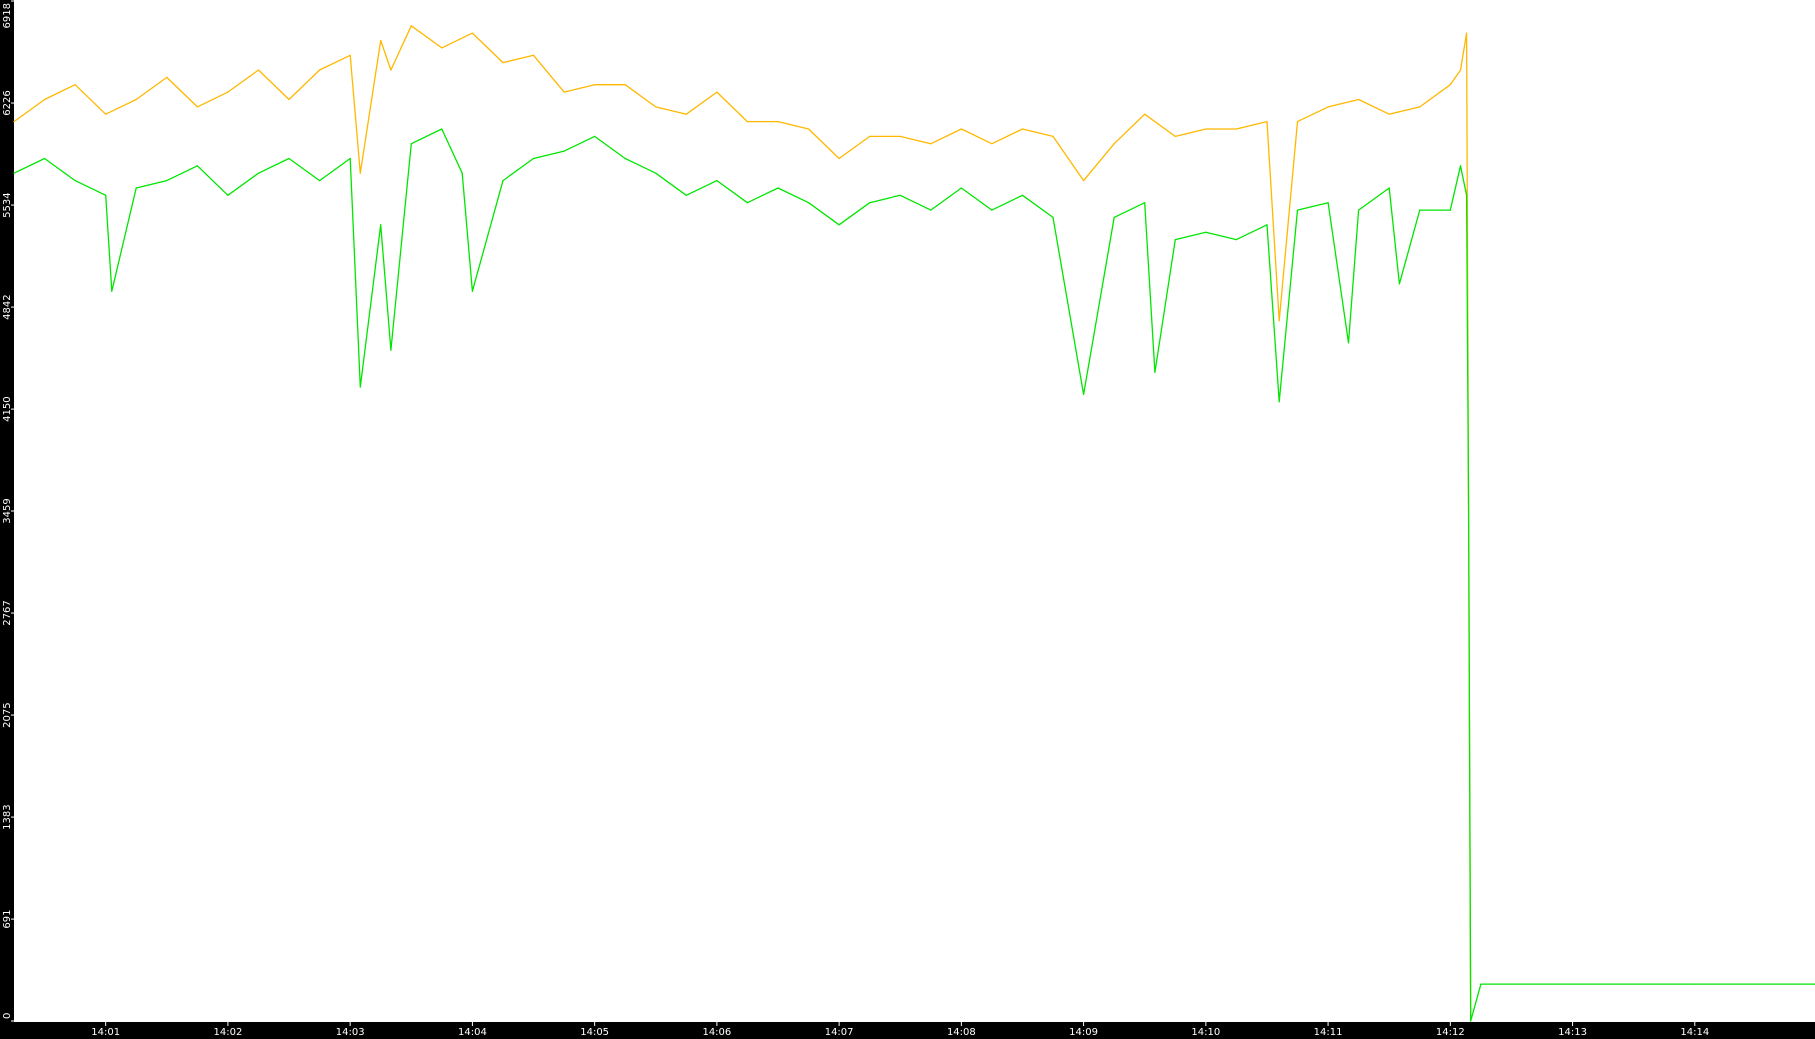 Image resolution: width=1815 pixels, height=1039 pixels. What do you see at coordinates (1572, 1032) in the screenshot?
I see `x-tick-label: 14:13` at bounding box center [1572, 1032].